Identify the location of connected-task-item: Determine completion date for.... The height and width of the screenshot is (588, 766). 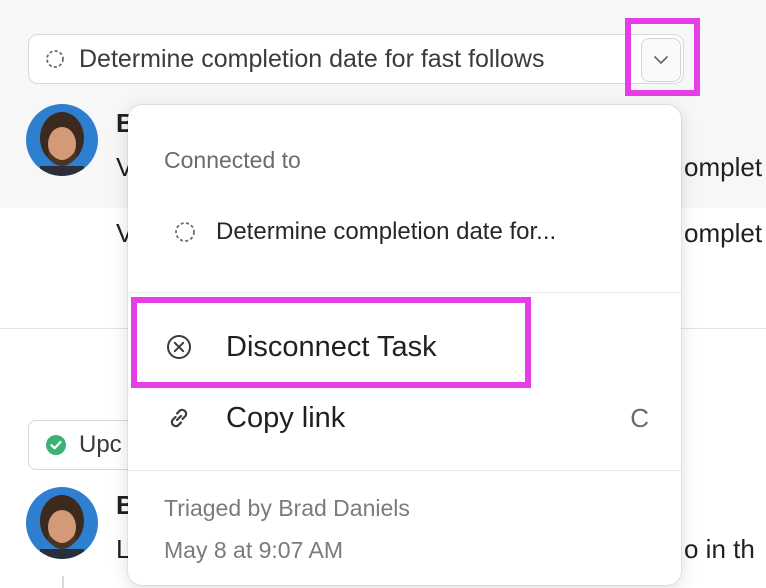
(365, 232).